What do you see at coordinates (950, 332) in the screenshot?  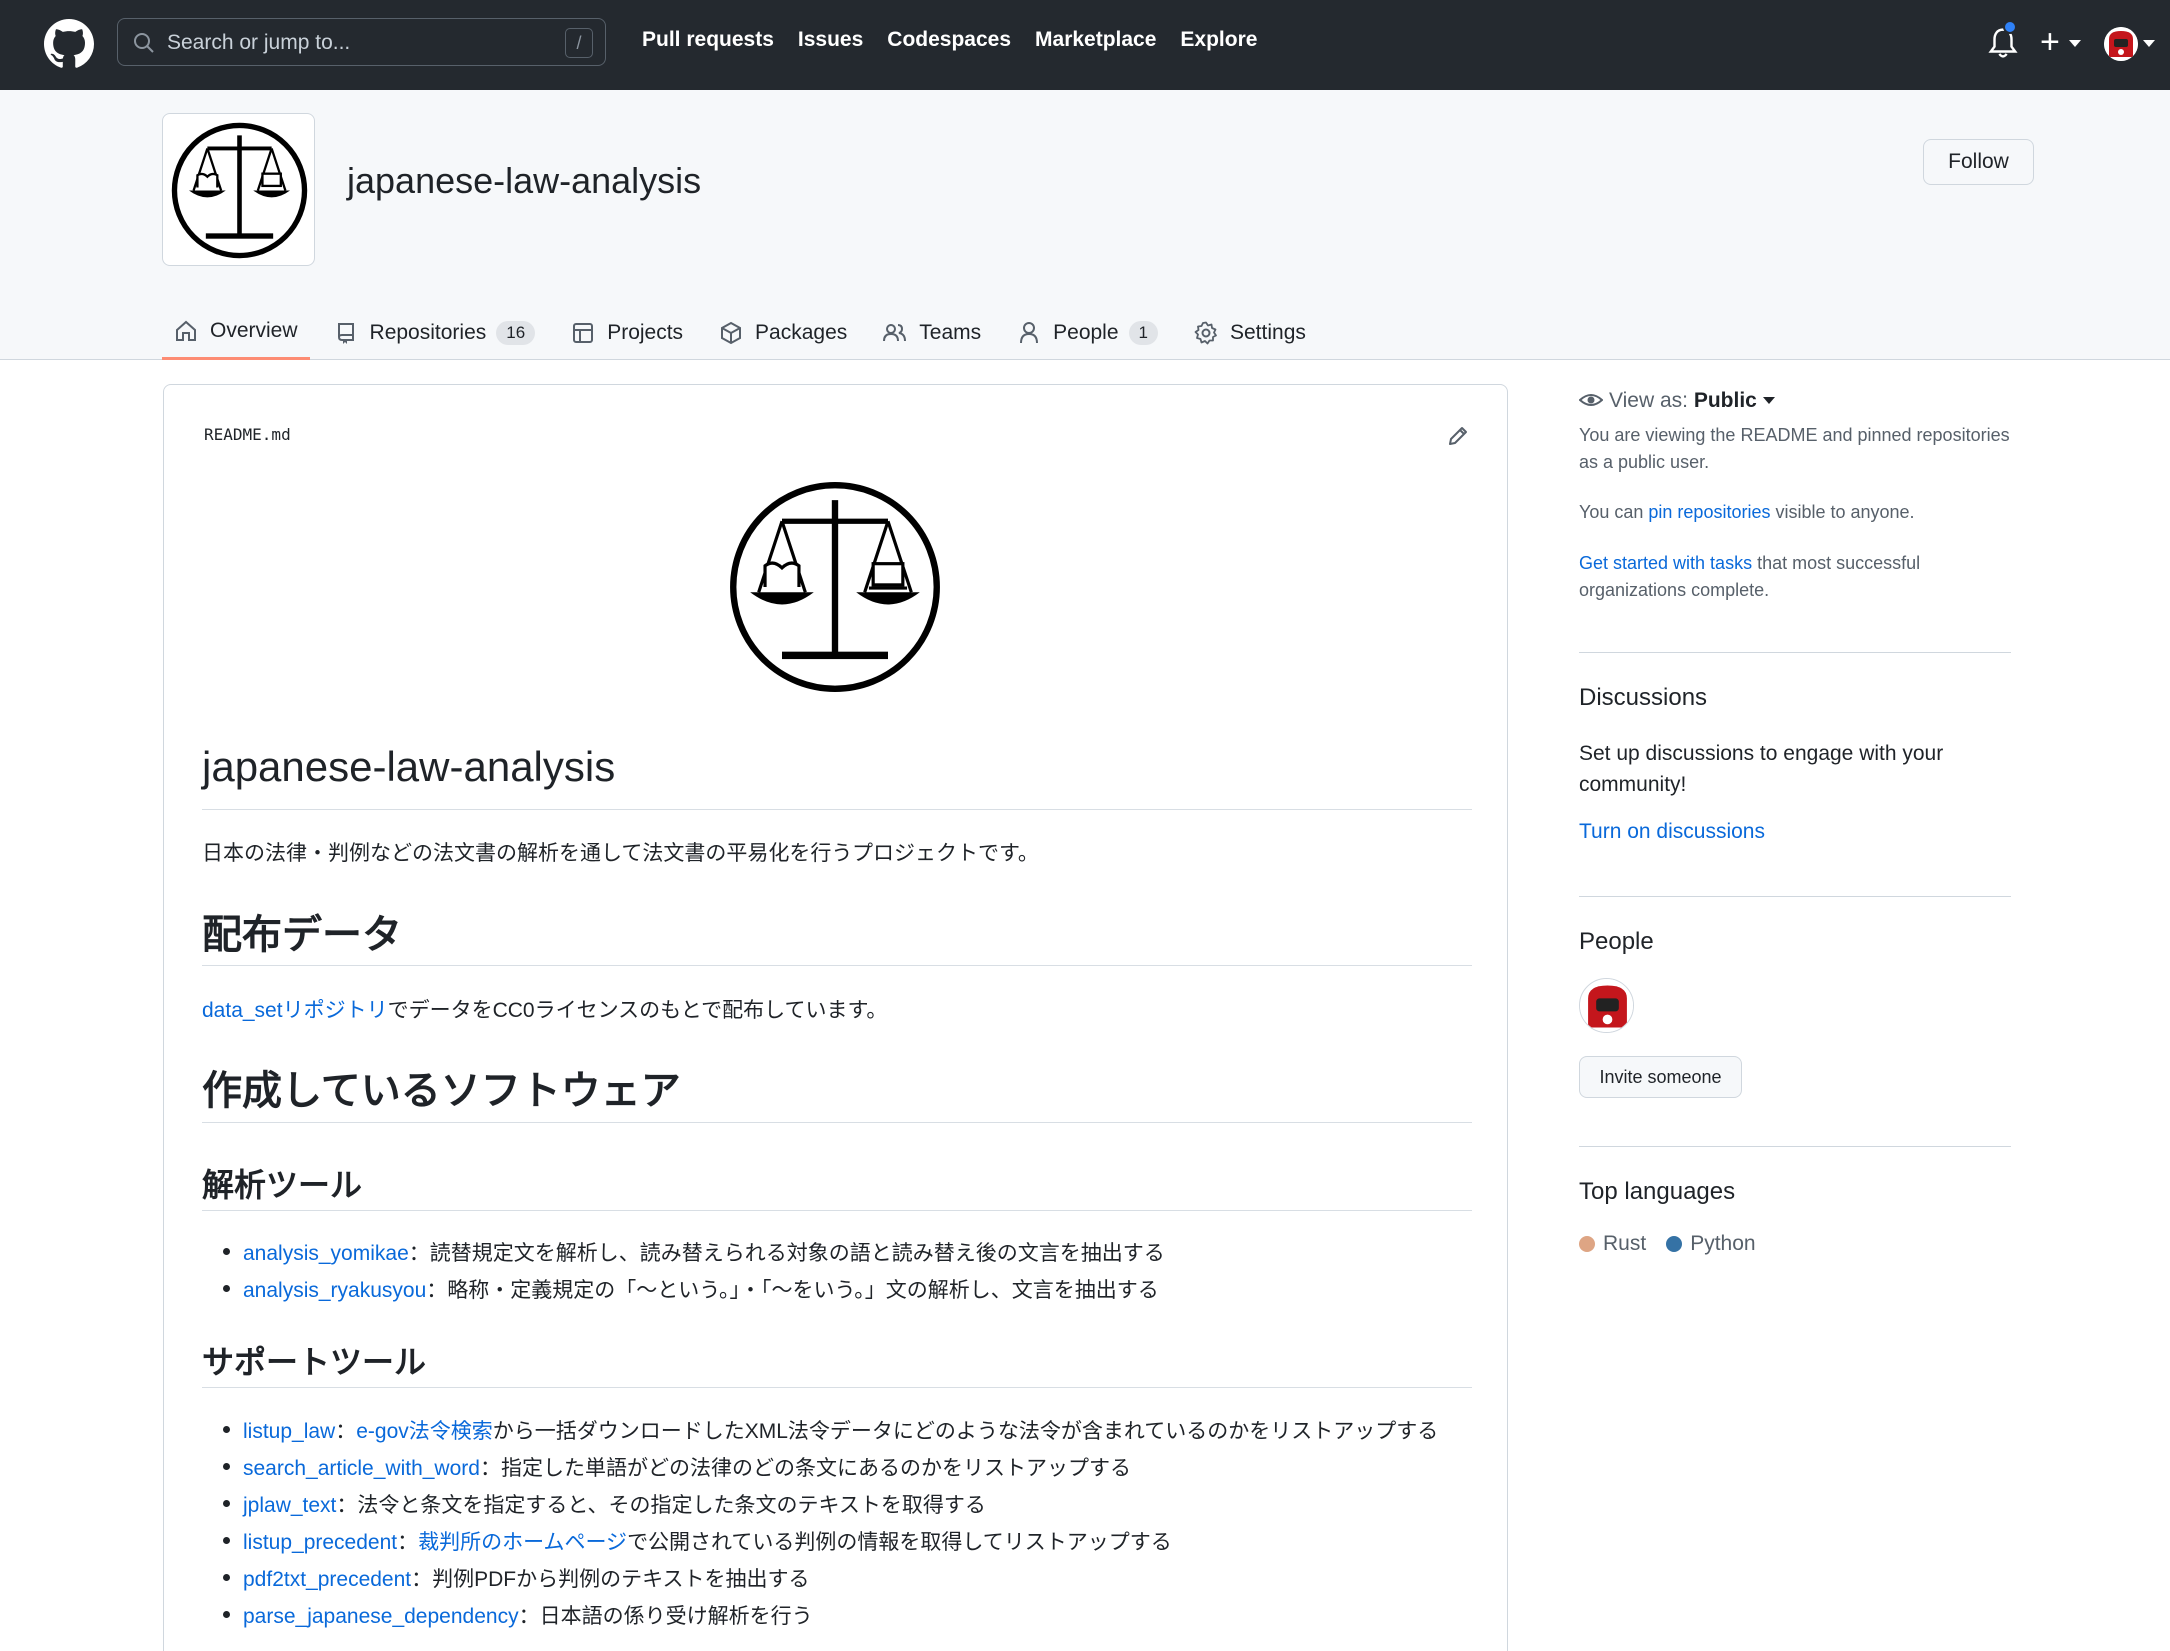 I see `tab-label: Teams` at bounding box center [950, 332].